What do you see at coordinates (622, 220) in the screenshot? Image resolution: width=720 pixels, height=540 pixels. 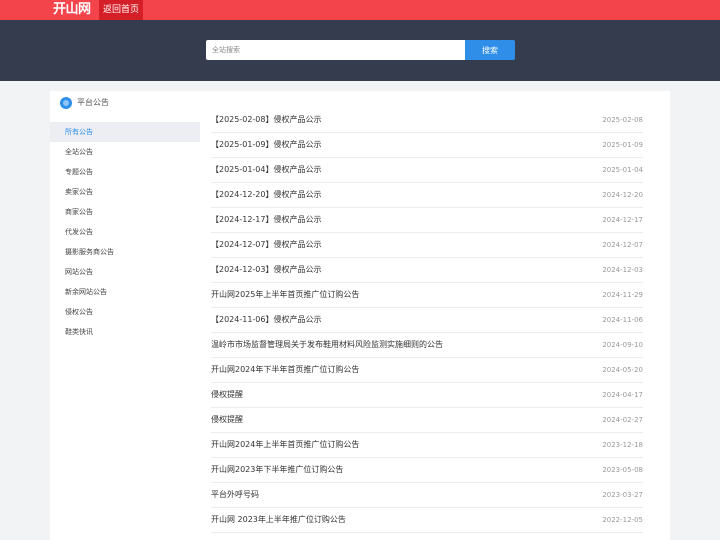 I see `notice-date: 2024-12-17` at bounding box center [622, 220].